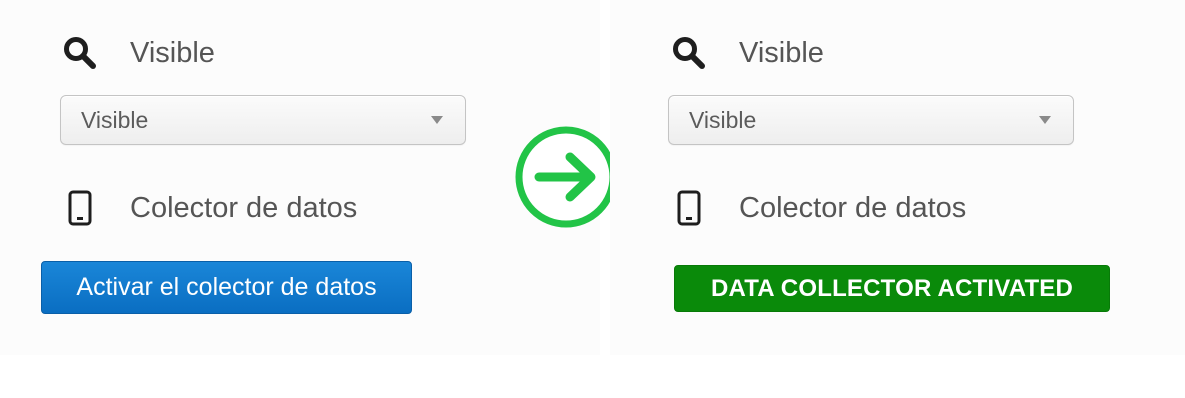 This screenshot has height=398, width=1185. Describe the element at coordinates (892, 288) in the screenshot. I see `collector-activated-badge: DATA COLLECTOR ACTIVATED` at that location.